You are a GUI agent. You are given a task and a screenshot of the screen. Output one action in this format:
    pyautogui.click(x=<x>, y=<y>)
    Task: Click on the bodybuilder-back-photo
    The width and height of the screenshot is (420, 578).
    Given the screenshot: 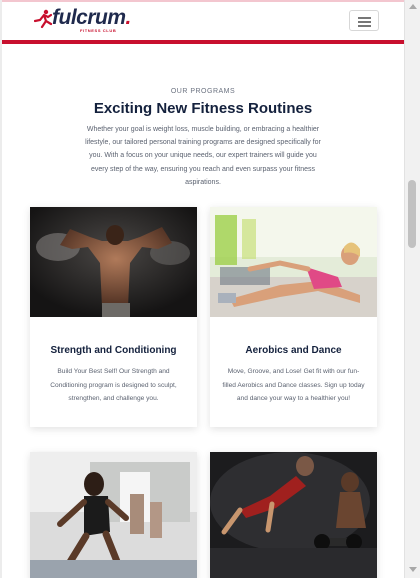 What is the action you would take?
    pyautogui.click(x=113, y=262)
    